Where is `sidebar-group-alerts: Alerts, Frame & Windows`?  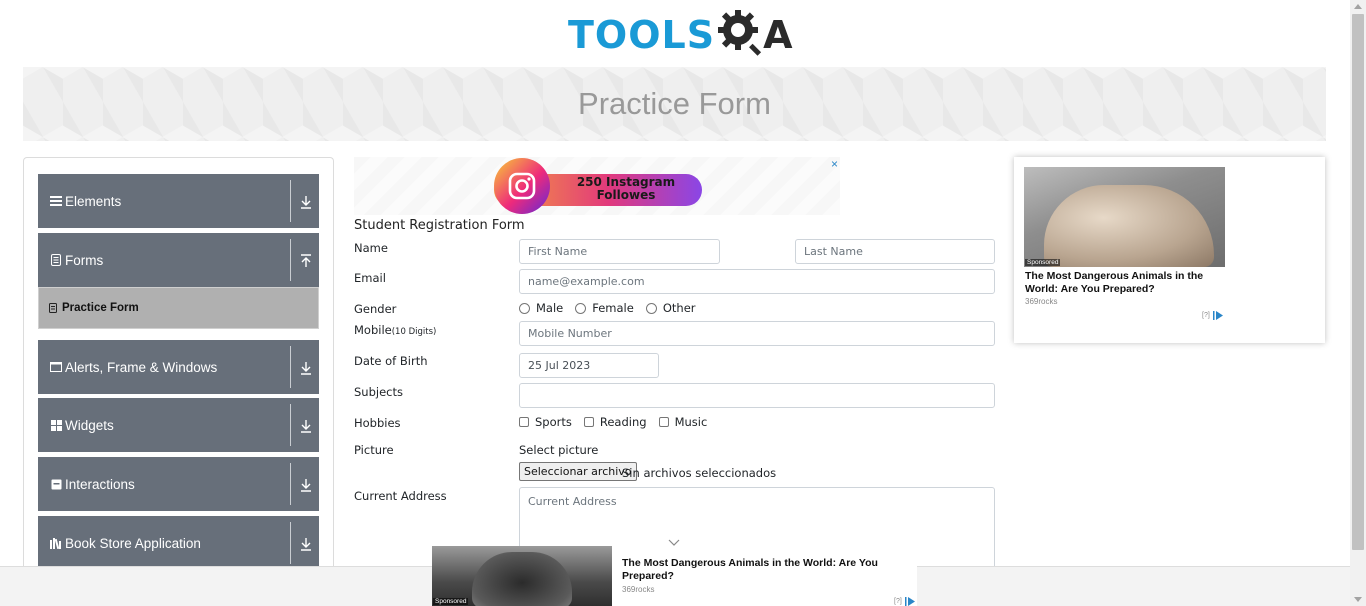 sidebar-group-alerts: Alerts, Frame & Windows is located at coordinates (178, 367).